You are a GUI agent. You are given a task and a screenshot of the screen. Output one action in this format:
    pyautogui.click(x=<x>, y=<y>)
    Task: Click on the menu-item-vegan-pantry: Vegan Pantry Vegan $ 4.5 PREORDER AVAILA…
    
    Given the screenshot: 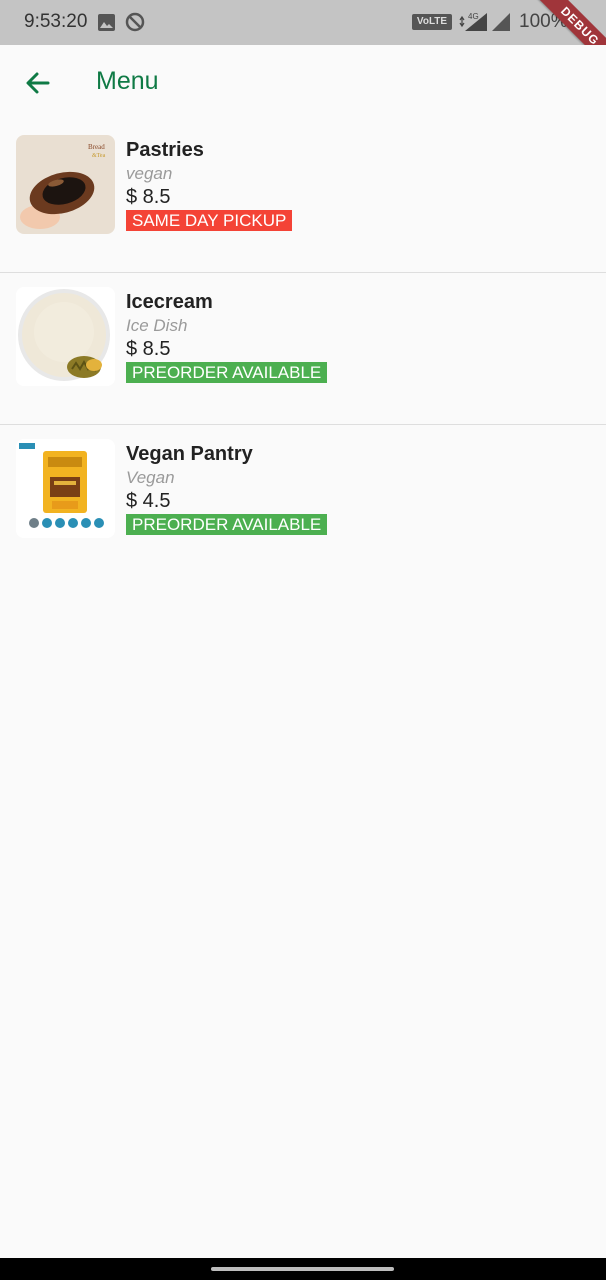 What is the action you would take?
    pyautogui.click(x=303, y=500)
    